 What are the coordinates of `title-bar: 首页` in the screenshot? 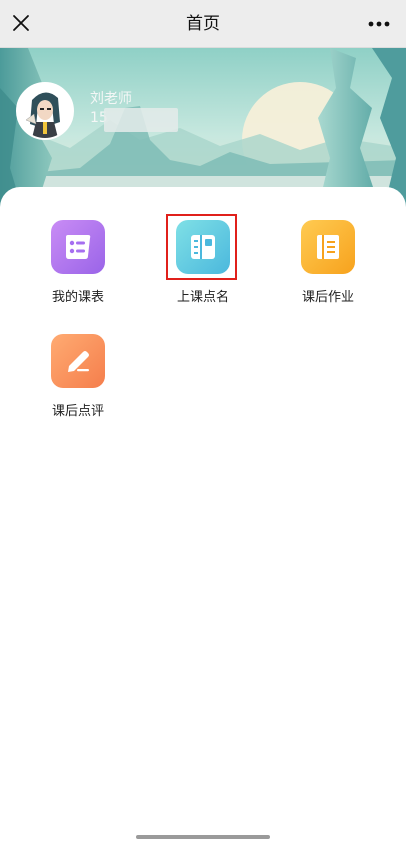 It's located at (203, 24).